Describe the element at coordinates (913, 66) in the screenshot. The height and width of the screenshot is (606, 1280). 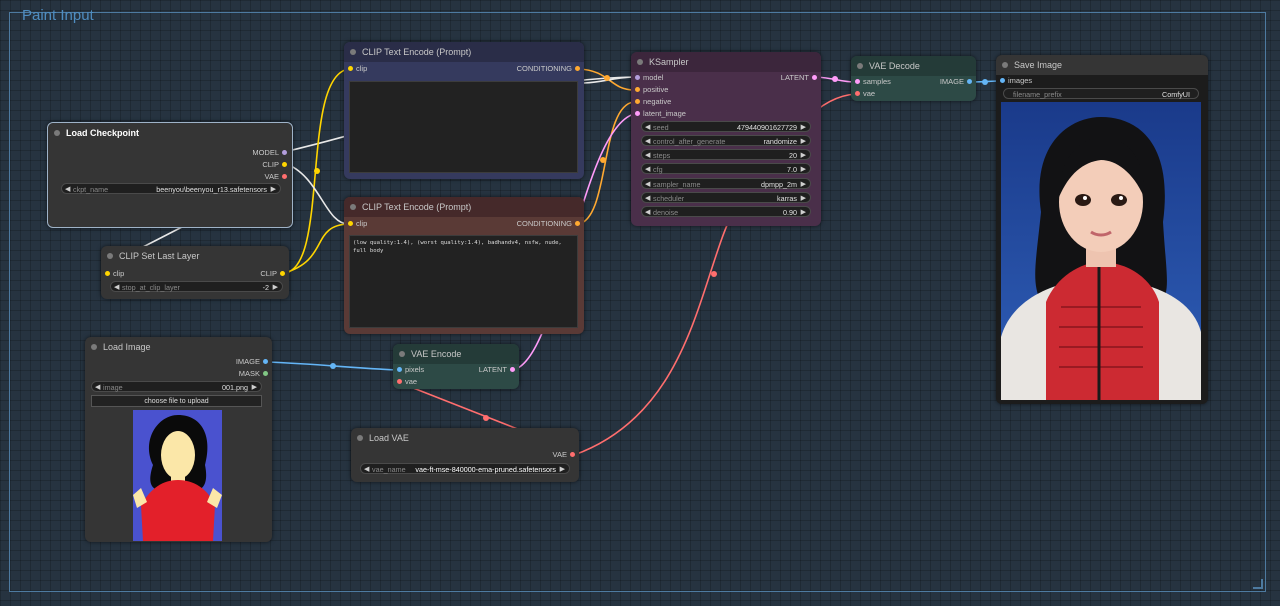
I see `node-header: VAE Decode` at that location.